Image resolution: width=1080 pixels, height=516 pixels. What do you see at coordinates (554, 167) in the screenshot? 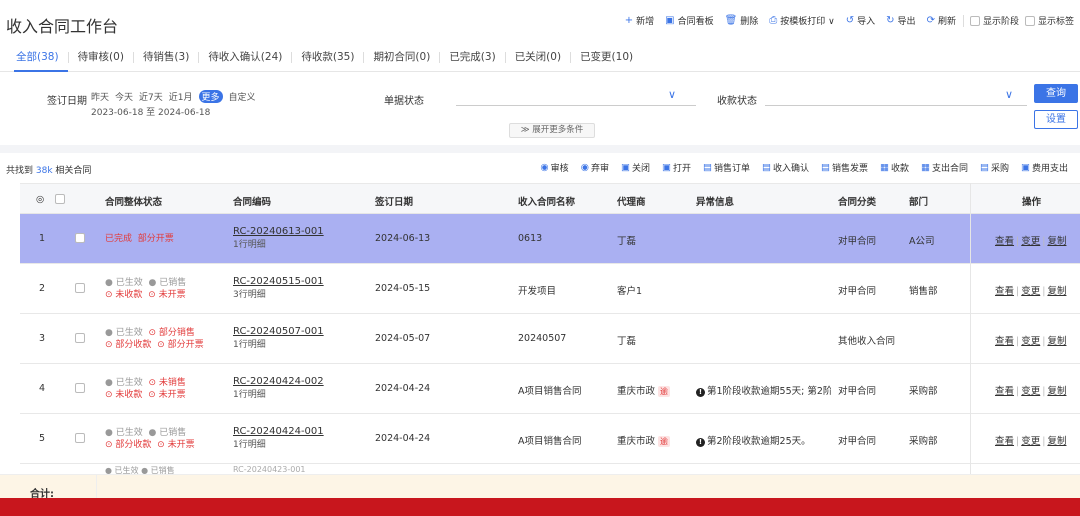
I see `audit-button: ◉ 审核` at bounding box center [554, 167].